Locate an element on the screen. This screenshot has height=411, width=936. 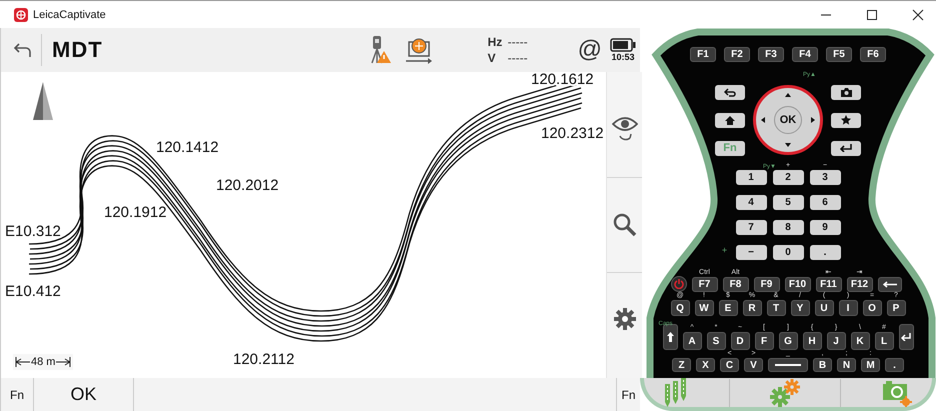
angle-label: V is located at coordinates (492, 58).